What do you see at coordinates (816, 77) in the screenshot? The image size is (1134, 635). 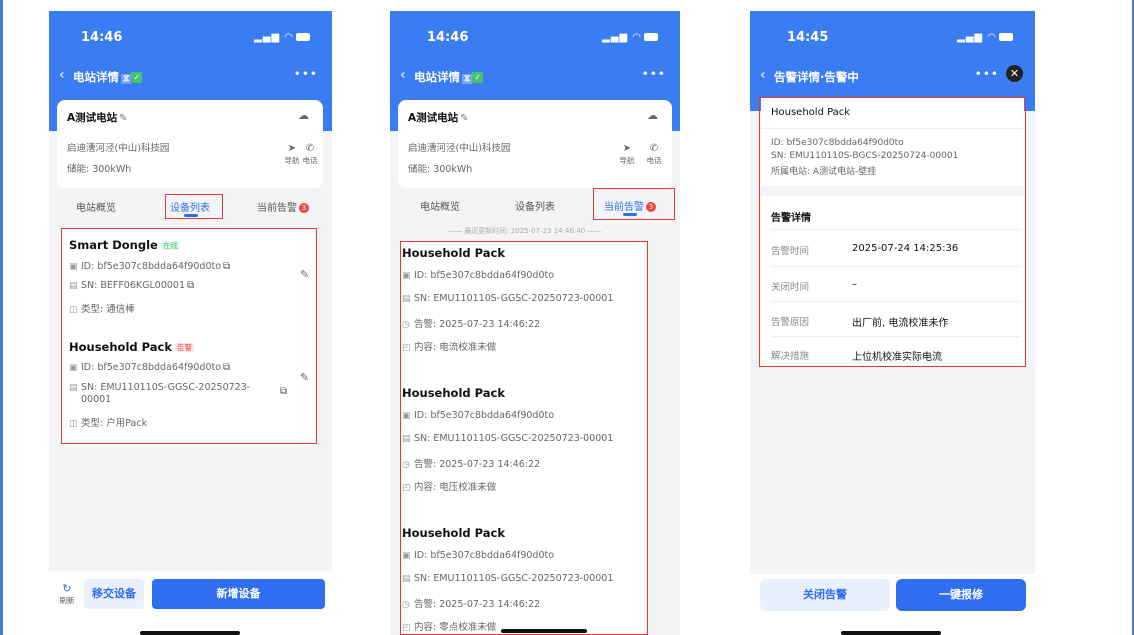 I see `nav-title: 告警详情·告警中` at bounding box center [816, 77].